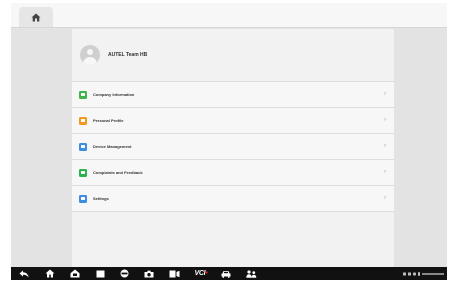  I want to click on camera-button, so click(149, 273).